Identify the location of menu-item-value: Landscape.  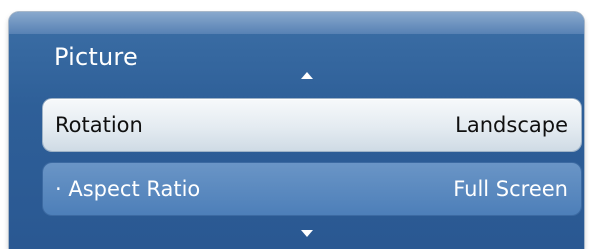
(511, 125).